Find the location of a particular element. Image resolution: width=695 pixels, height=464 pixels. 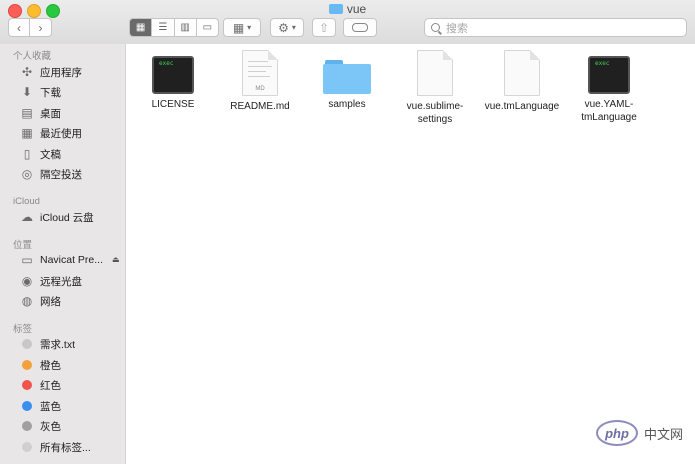

file-name: samples is located at coordinates (347, 104).